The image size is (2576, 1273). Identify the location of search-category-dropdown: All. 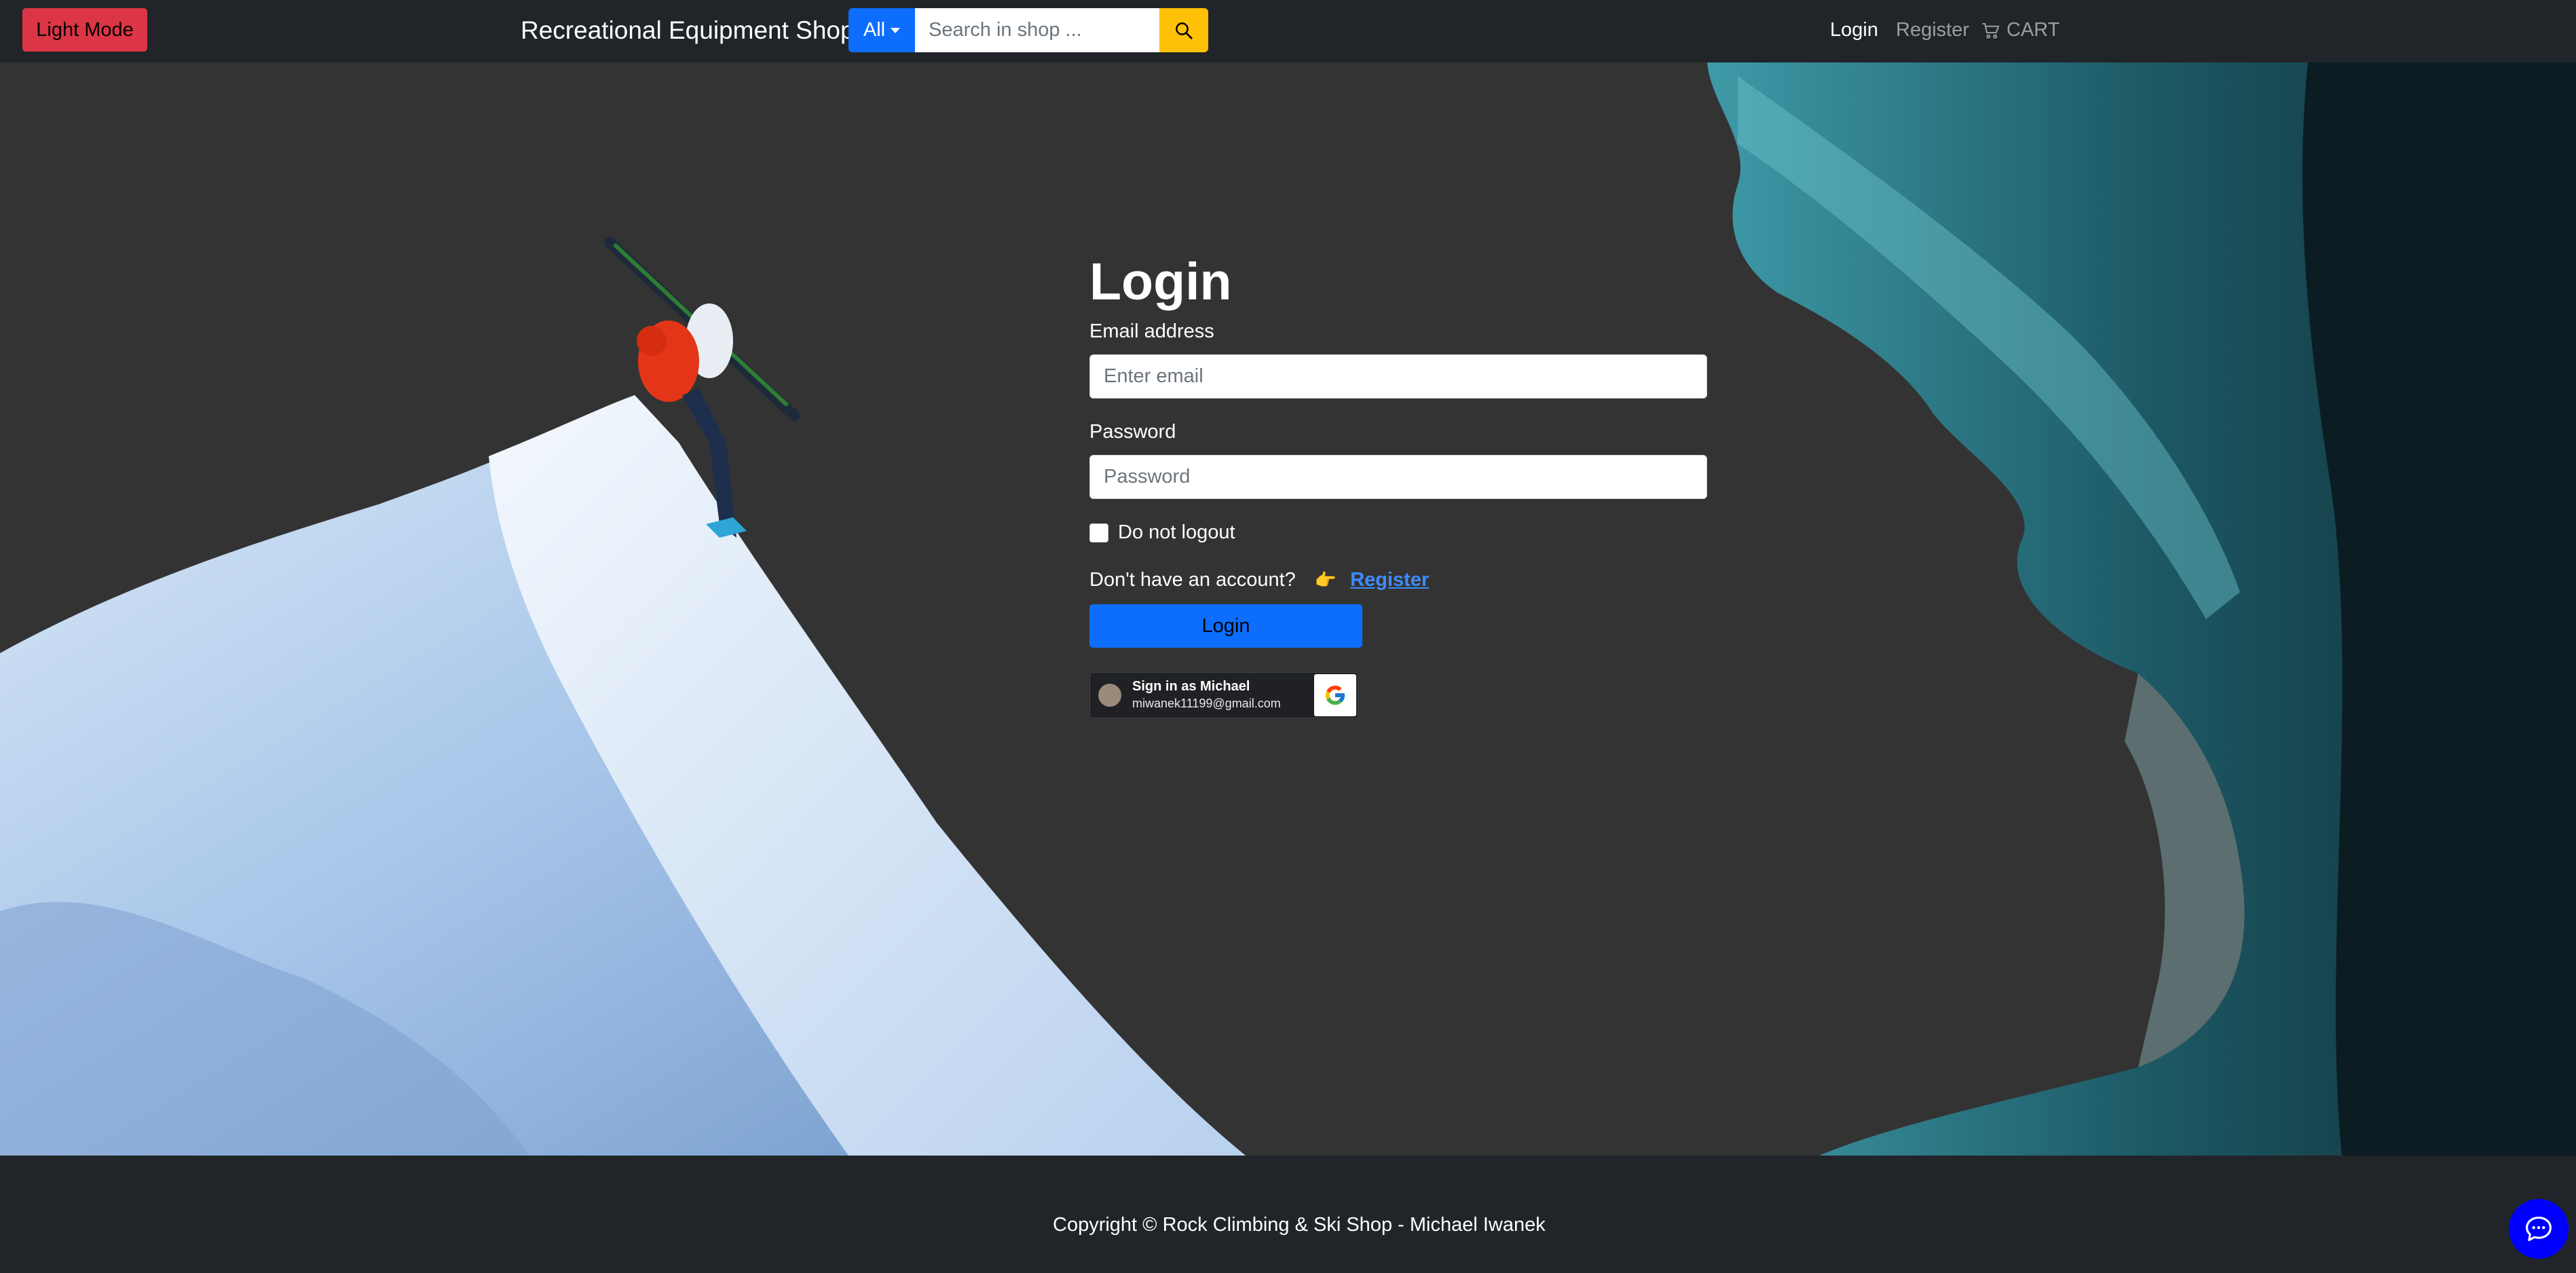
(882, 30).